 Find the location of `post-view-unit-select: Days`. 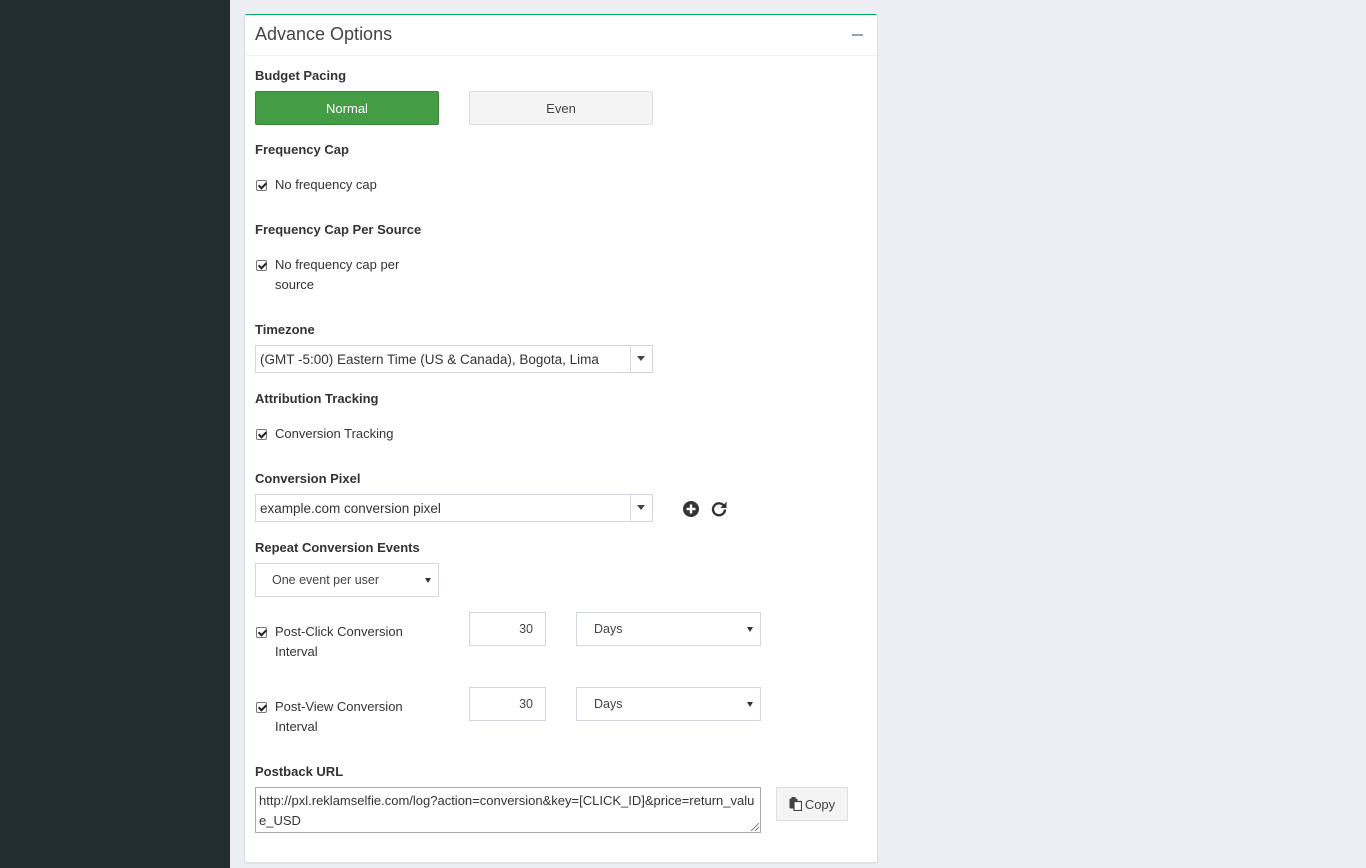

post-view-unit-select: Days is located at coordinates (668, 704).